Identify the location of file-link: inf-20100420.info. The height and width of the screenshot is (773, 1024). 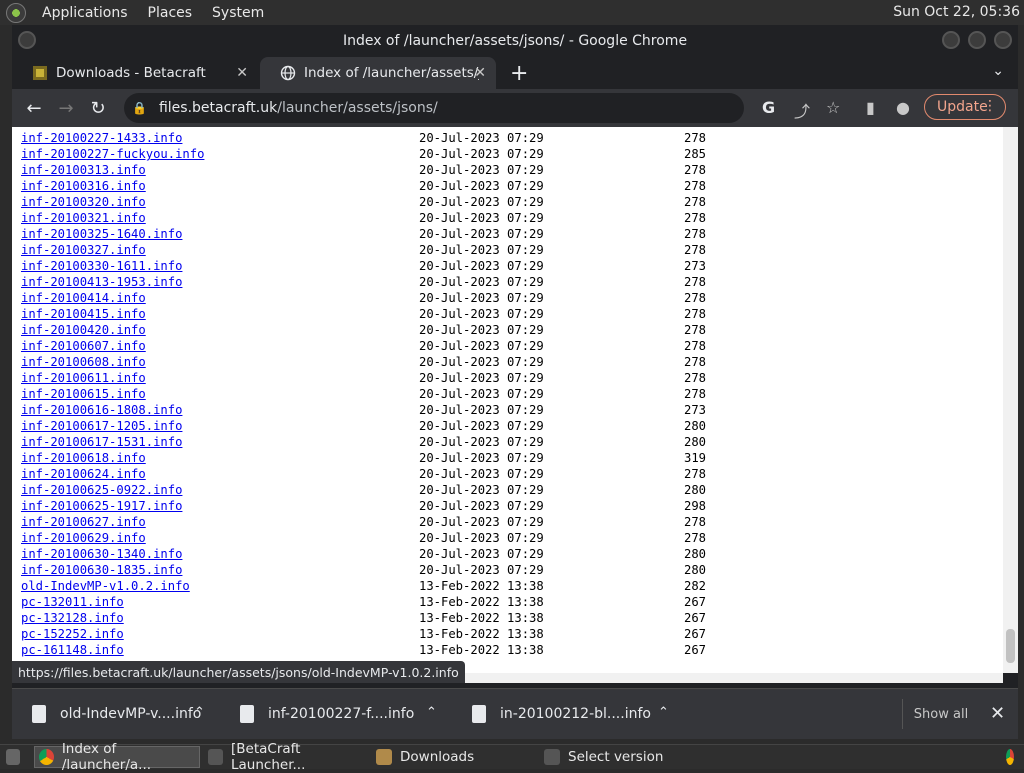
(83, 330).